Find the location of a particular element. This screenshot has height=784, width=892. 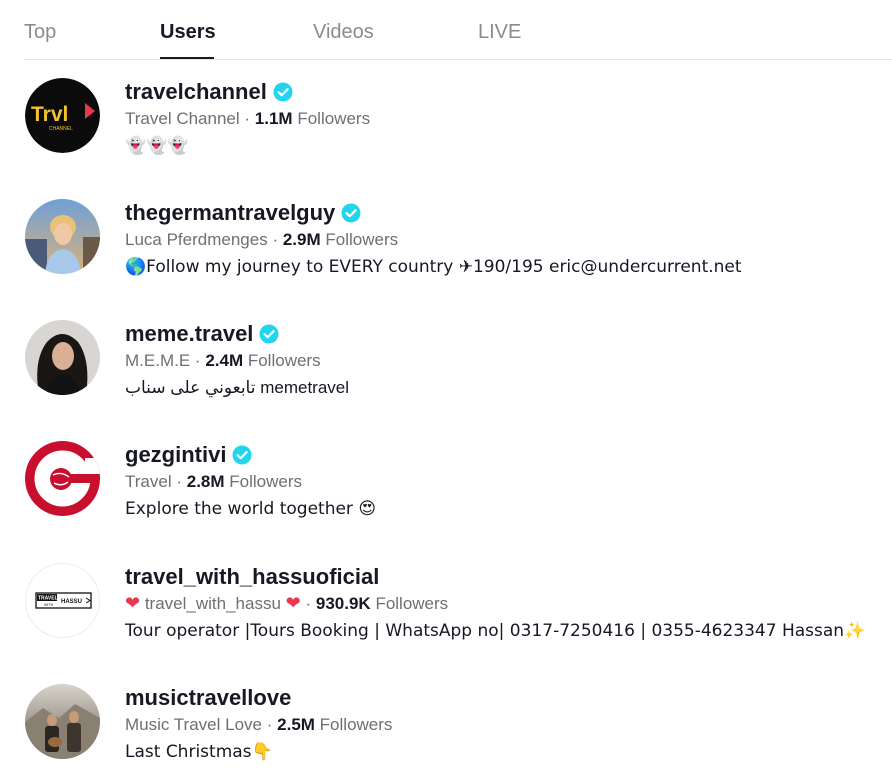

tabs-divider is located at coordinates (458, 59).